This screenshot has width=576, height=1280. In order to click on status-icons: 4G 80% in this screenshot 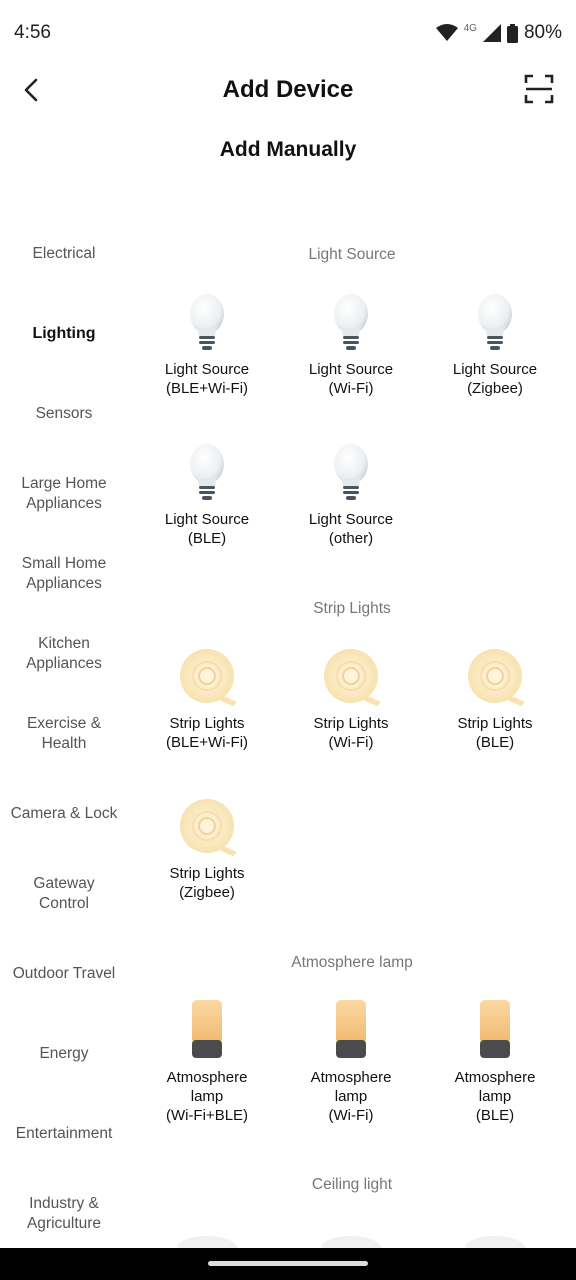, I will do `click(498, 33)`.